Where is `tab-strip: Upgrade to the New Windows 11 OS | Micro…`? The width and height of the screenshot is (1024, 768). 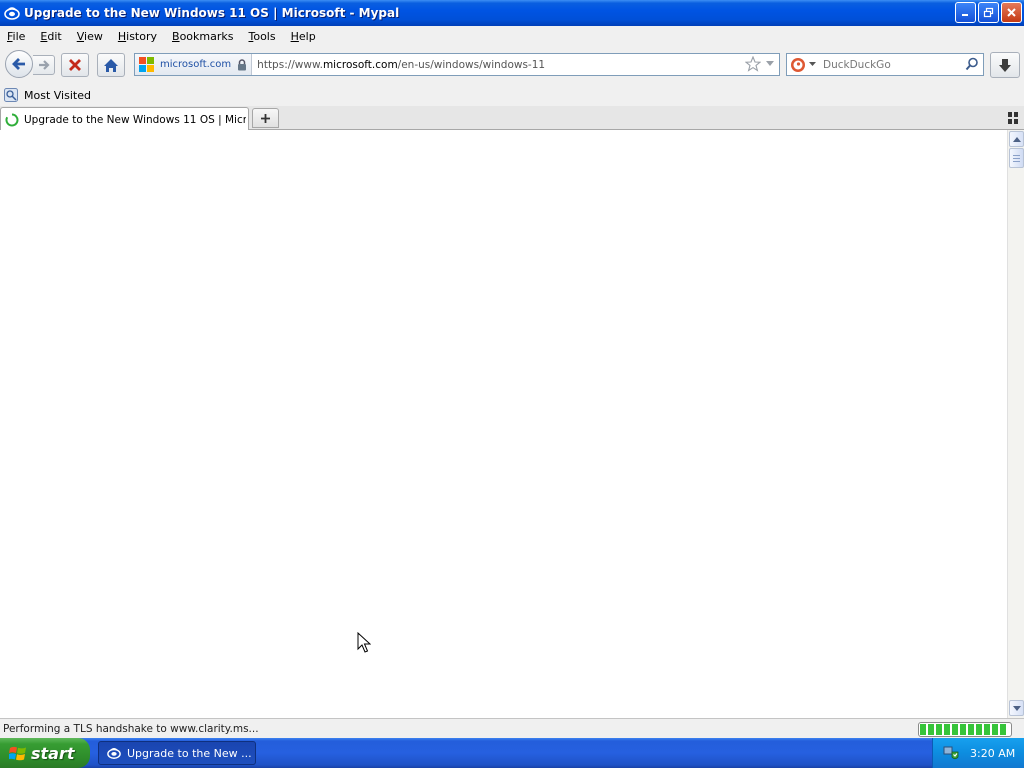
tab-strip: Upgrade to the New Windows 11 OS | Micro… is located at coordinates (512, 118).